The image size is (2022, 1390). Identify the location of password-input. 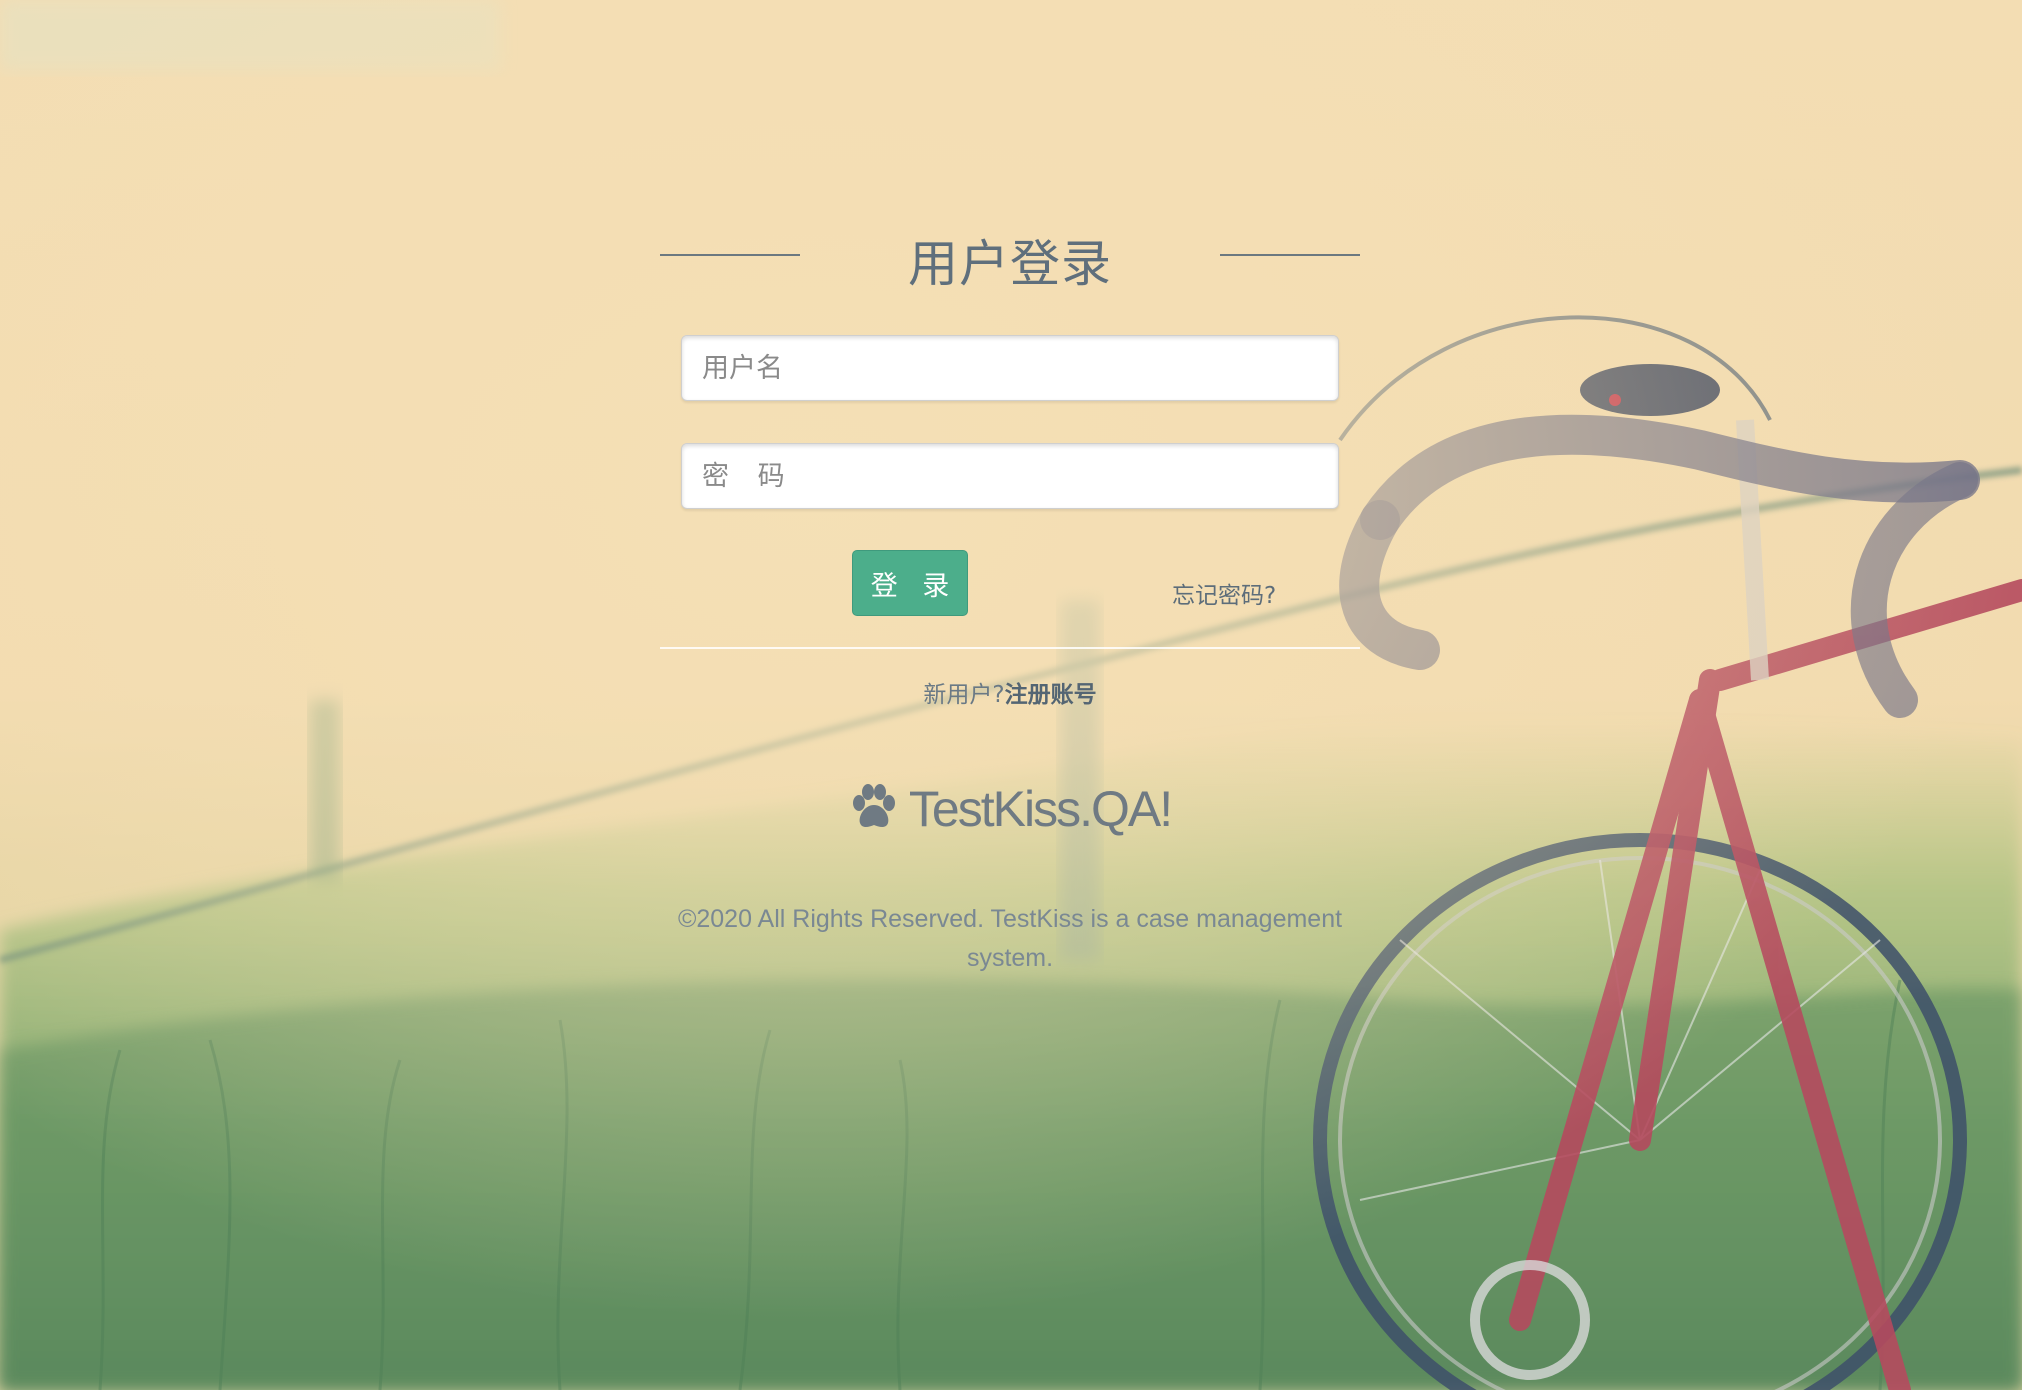
(1010, 476).